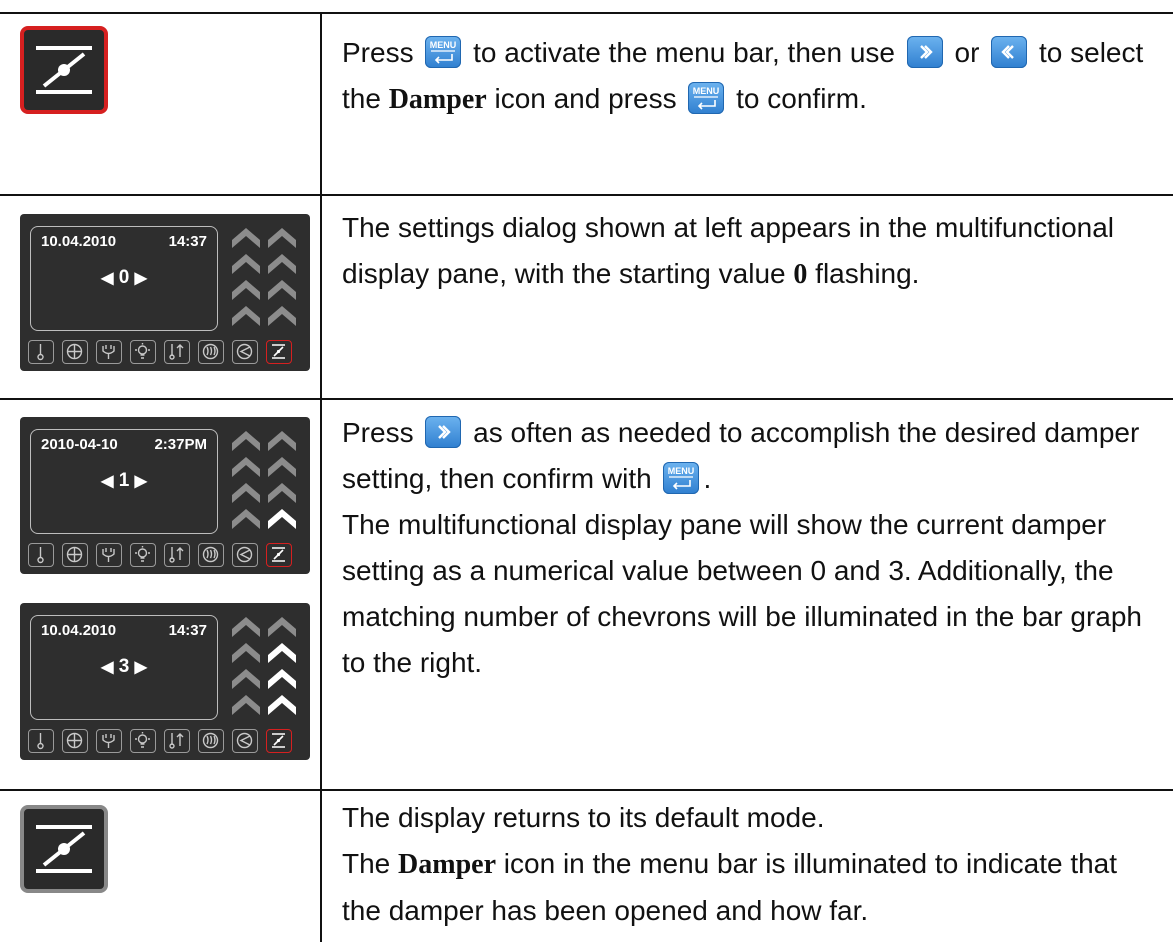 The width and height of the screenshot is (1173, 942). What do you see at coordinates (1009, 51) in the screenshot?
I see `prev-key-icon` at bounding box center [1009, 51].